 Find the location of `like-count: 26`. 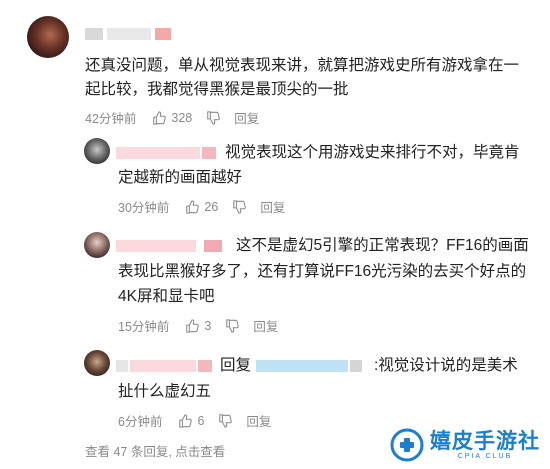

like-count: 26 is located at coordinates (211, 206).